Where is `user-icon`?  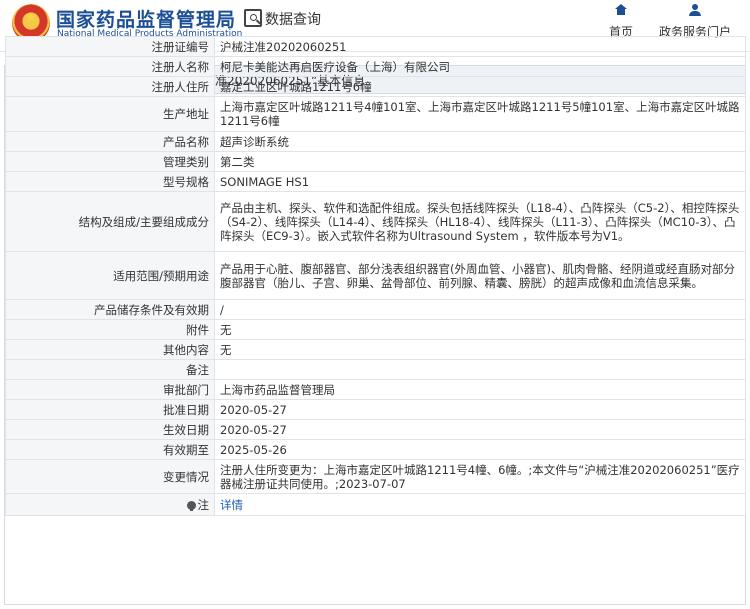 user-icon is located at coordinates (695, 10).